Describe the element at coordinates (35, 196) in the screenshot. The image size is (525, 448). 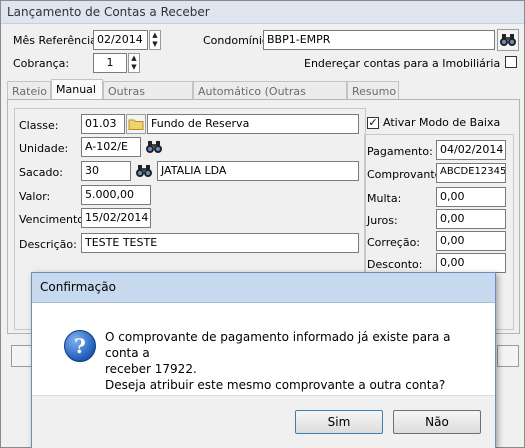
I see `valor-label: Valor:` at that location.